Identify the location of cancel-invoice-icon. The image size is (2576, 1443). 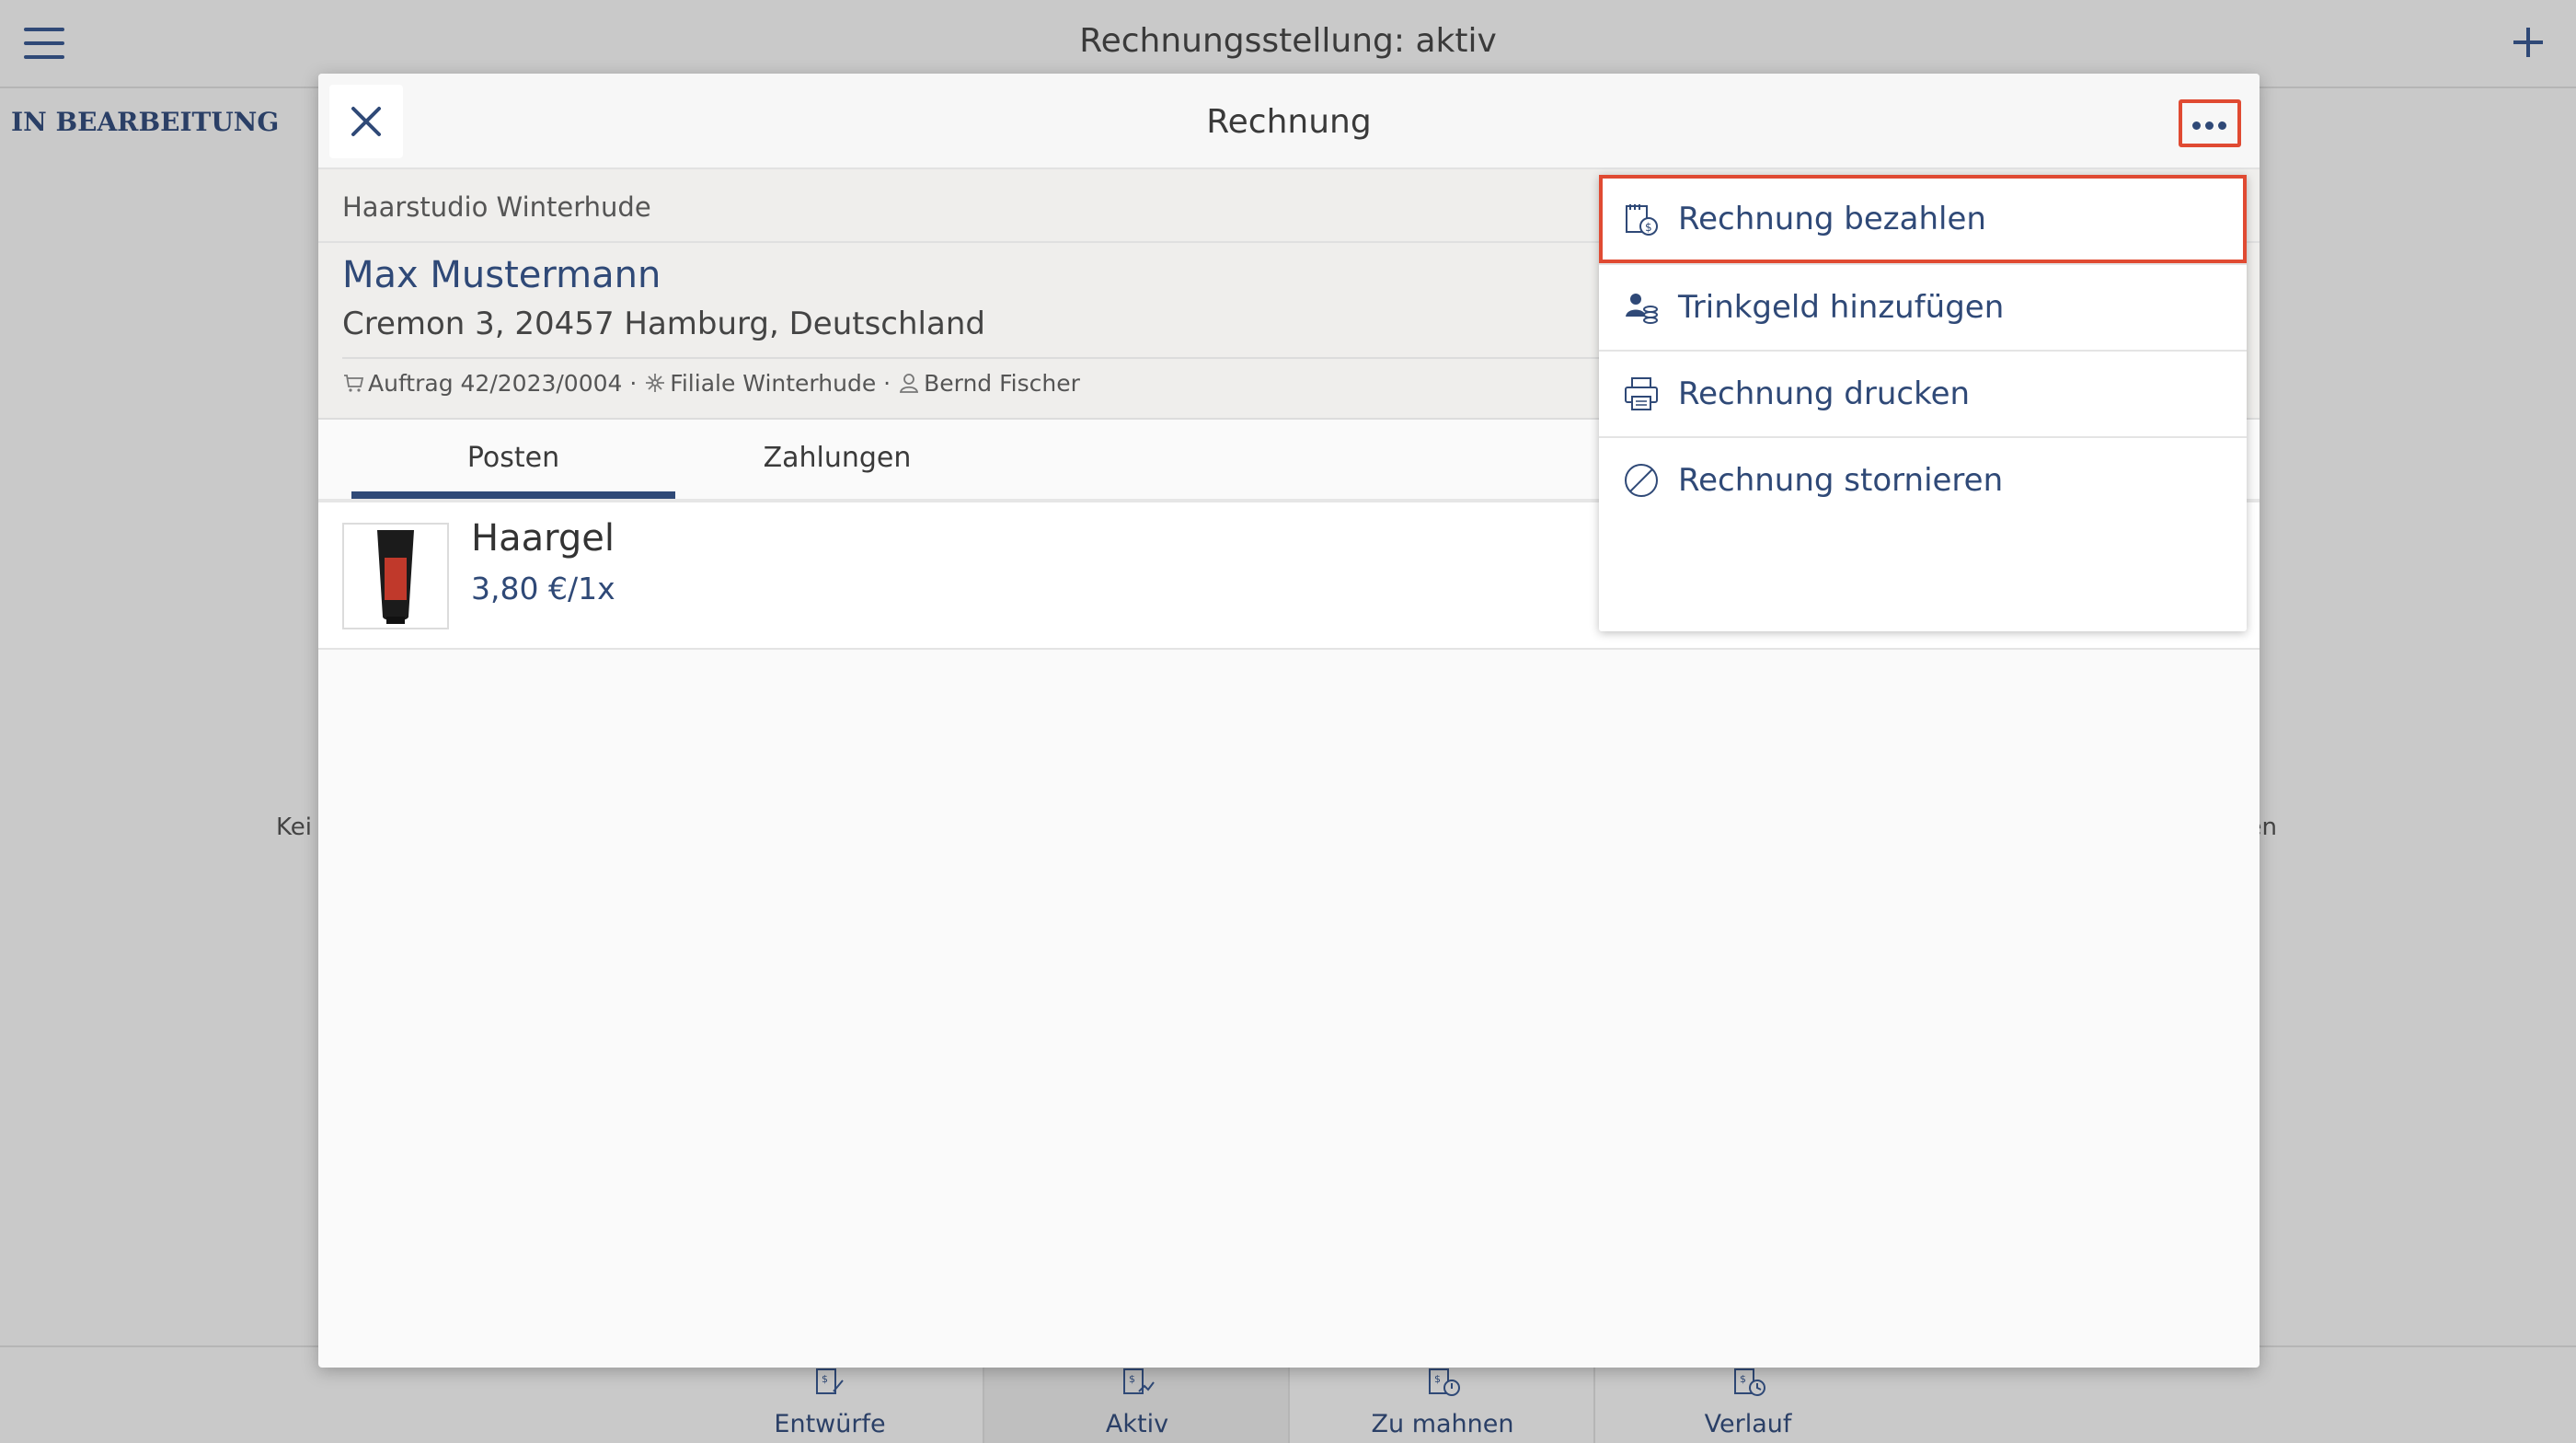
(1641, 481).